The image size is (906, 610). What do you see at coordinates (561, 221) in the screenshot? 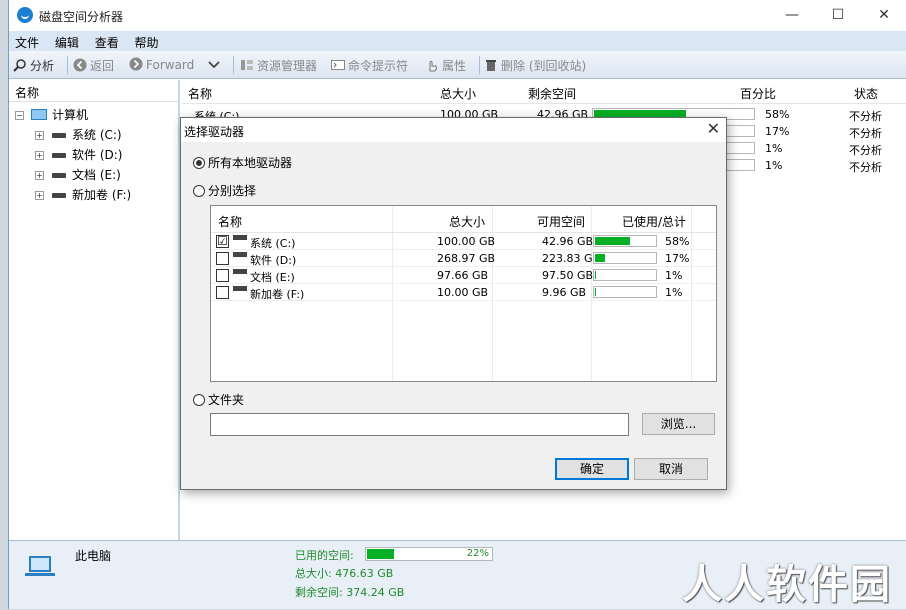
I see `dlg-column-free: 可用空间` at bounding box center [561, 221].